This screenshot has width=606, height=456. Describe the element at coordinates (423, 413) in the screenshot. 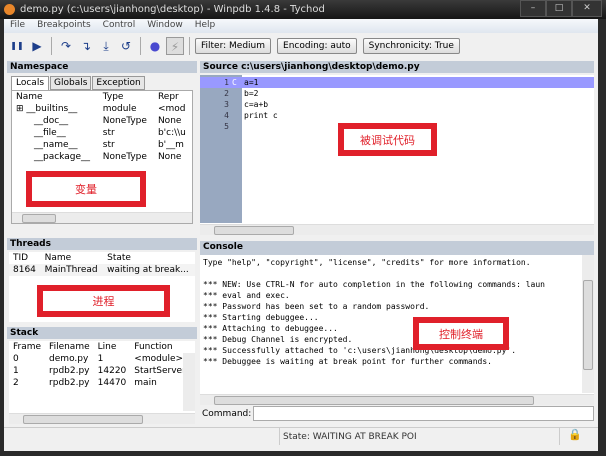

I see `command-input` at that location.